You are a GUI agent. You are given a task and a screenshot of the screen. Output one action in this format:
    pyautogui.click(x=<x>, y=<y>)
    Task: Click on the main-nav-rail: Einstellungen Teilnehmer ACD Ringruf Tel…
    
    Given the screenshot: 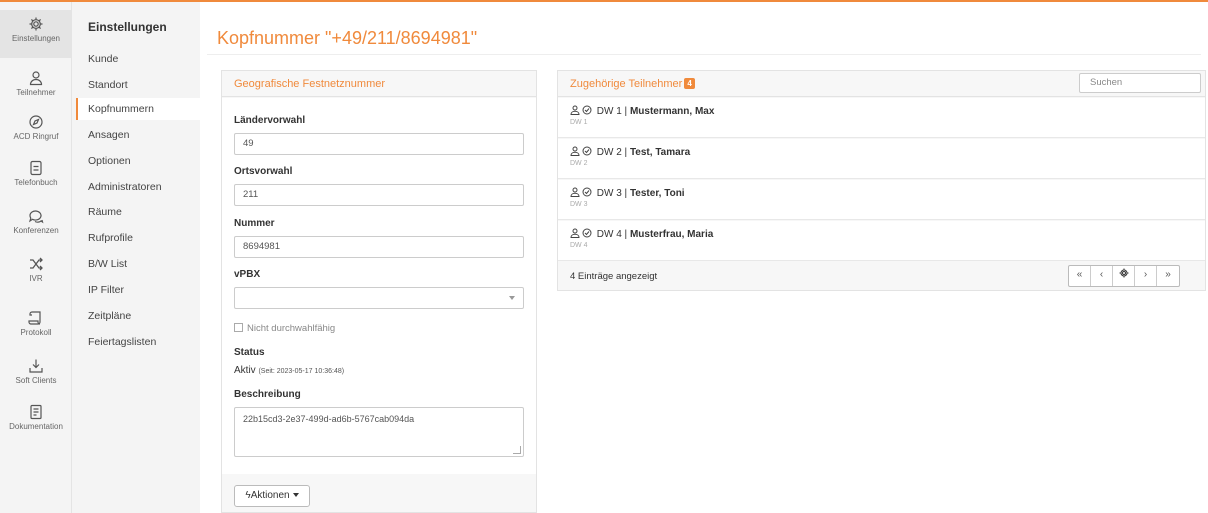 What is the action you would take?
    pyautogui.click(x=36, y=257)
    